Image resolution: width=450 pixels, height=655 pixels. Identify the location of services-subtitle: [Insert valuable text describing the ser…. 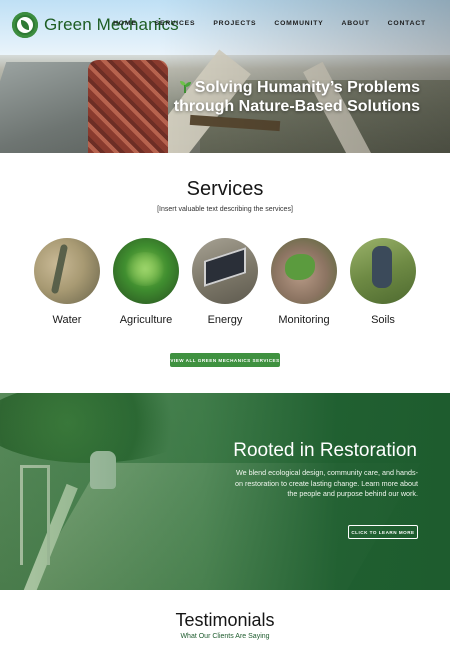
(225, 209).